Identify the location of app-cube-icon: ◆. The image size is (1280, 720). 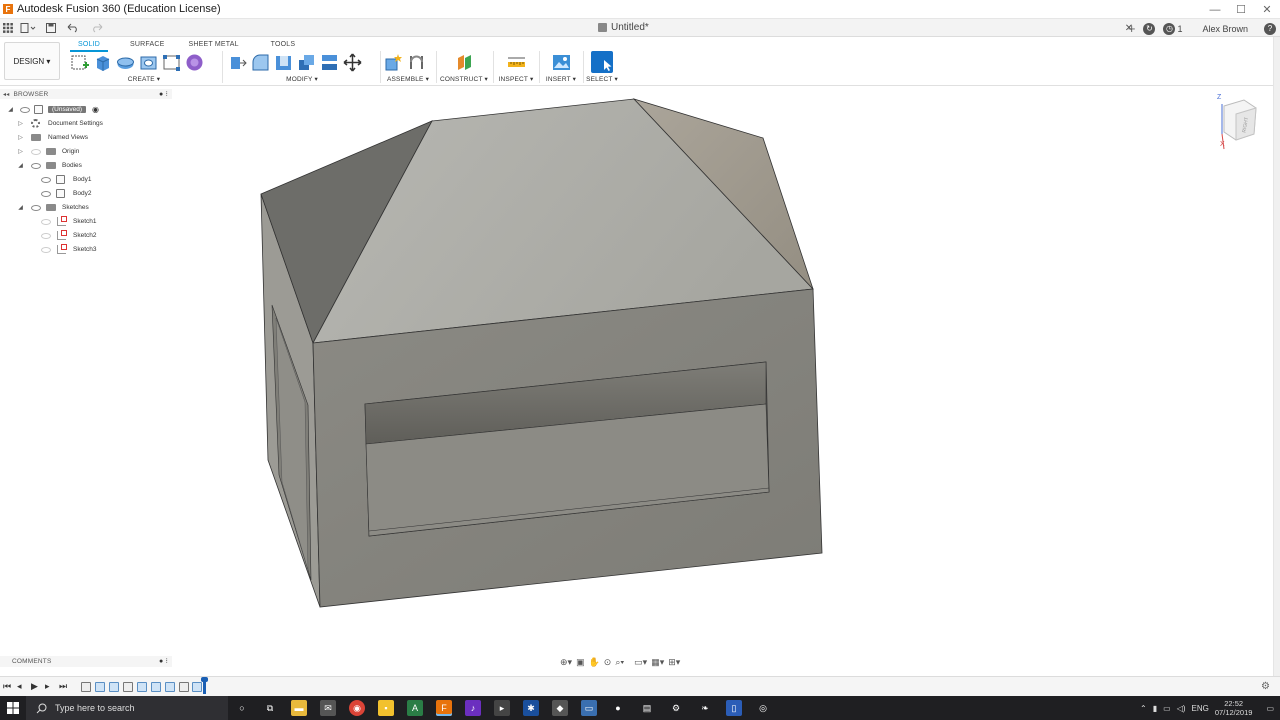
(560, 708).